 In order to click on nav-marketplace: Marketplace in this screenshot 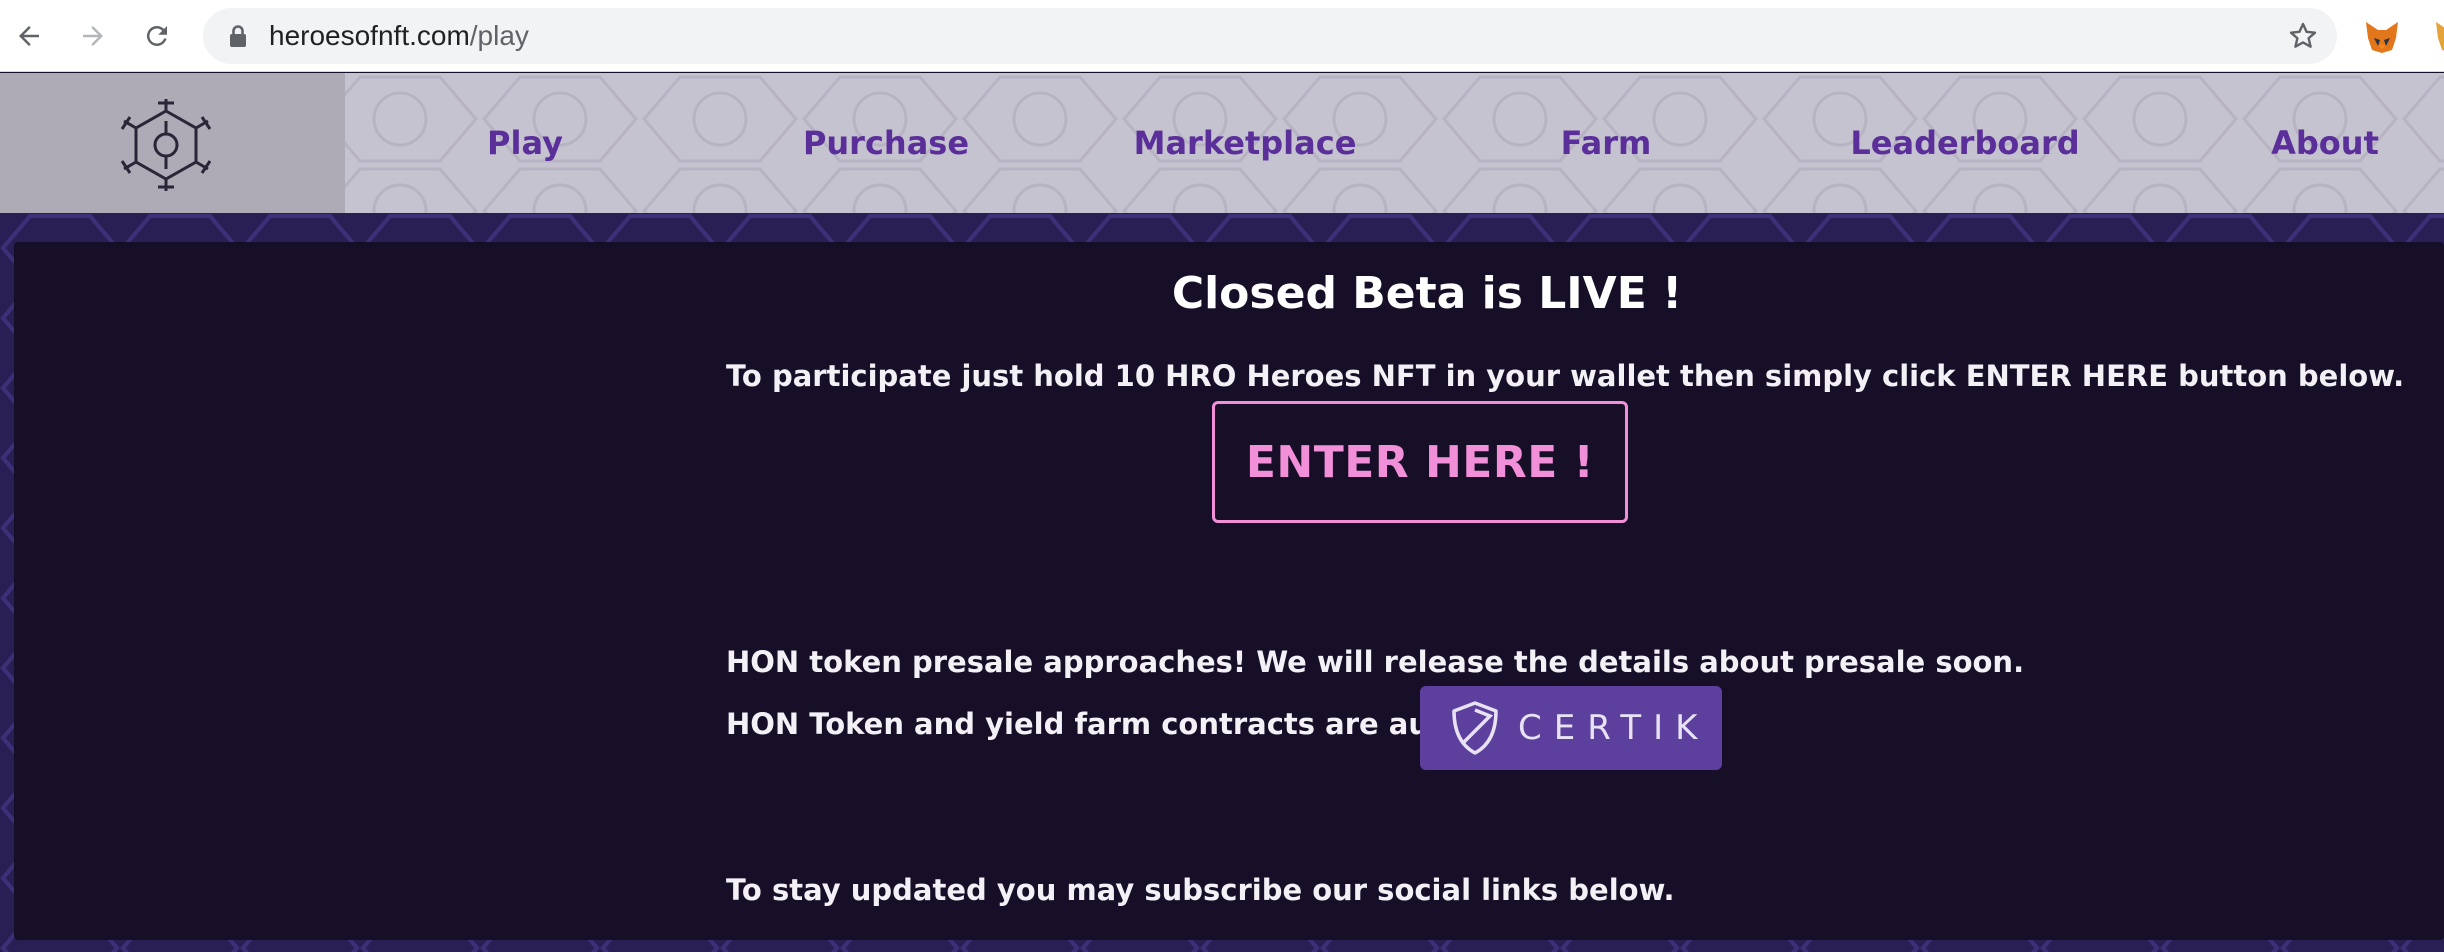, I will do `click(1245, 143)`.